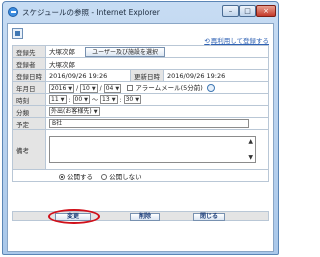  What do you see at coordinates (29, 51) in the screenshot?
I see `registrant-label: 登録先` at bounding box center [29, 51].